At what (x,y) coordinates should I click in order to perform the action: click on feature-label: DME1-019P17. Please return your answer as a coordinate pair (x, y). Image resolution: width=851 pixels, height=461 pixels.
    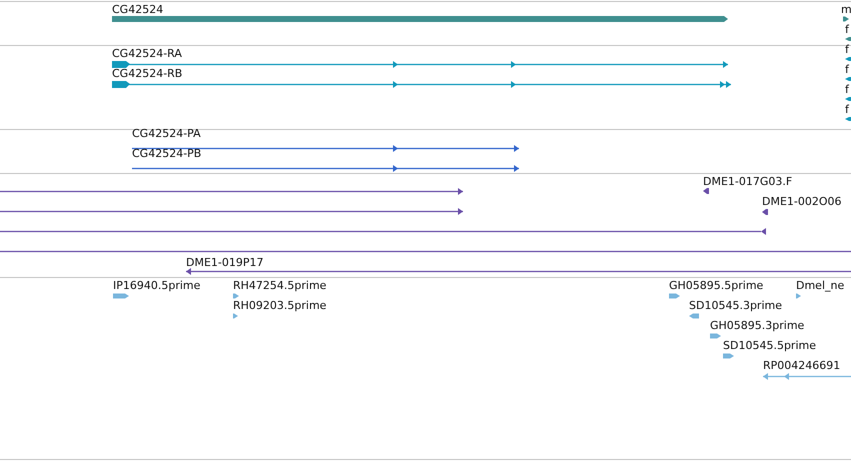
    Looking at the image, I should click on (225, 262).